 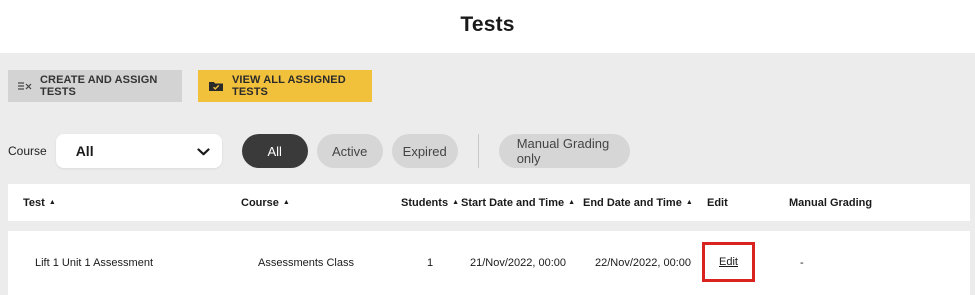 What do you see at coordinates (260, 202) in the screenshot?
I see `column-header-label: Course` at bounding box center [260, 202].